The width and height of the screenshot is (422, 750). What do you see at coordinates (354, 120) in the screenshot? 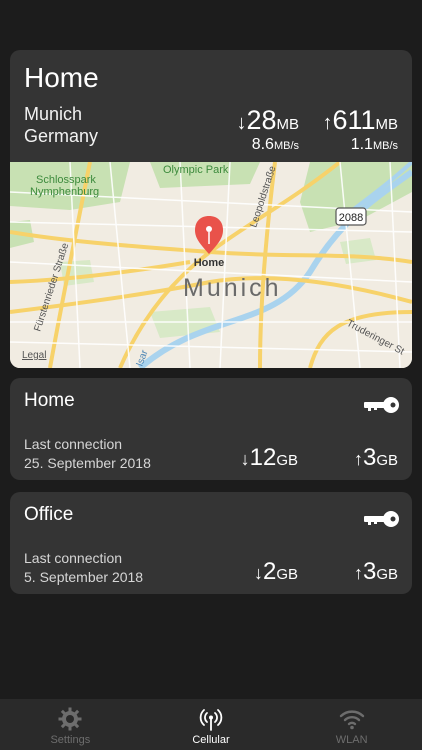
I see `upload-value: 611` at bounding box center [354, 120].